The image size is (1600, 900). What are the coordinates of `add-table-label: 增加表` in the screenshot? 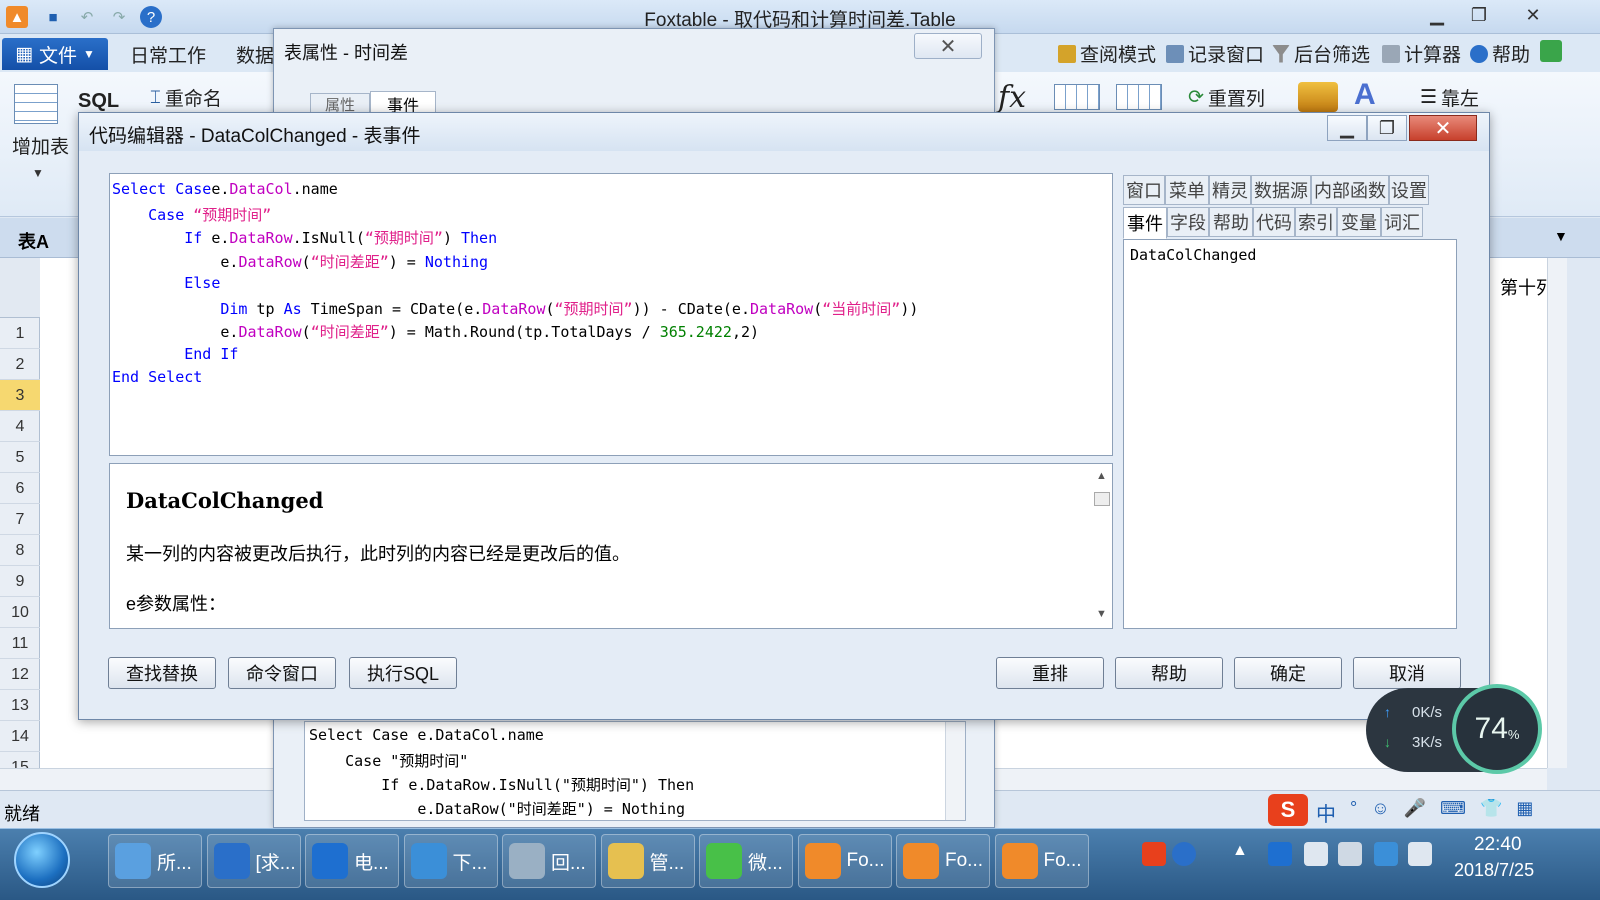 It's located at (40, 145).